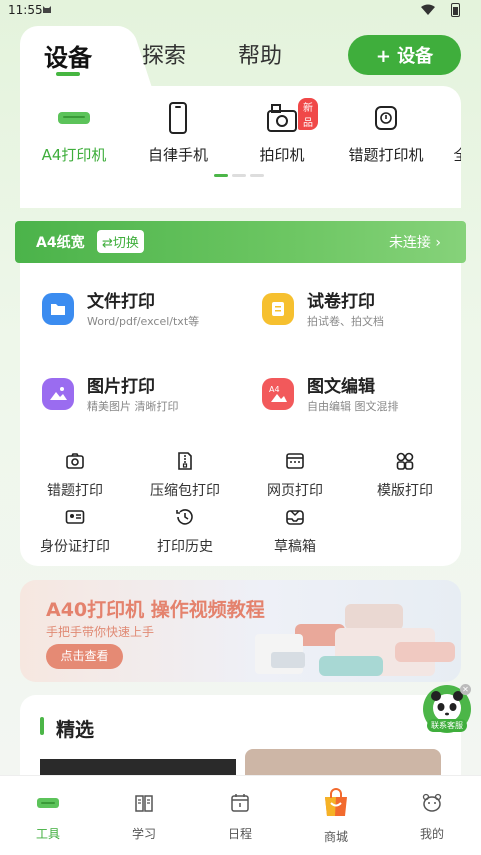  I want to click on active-tab-indicator, so click(68, 74).